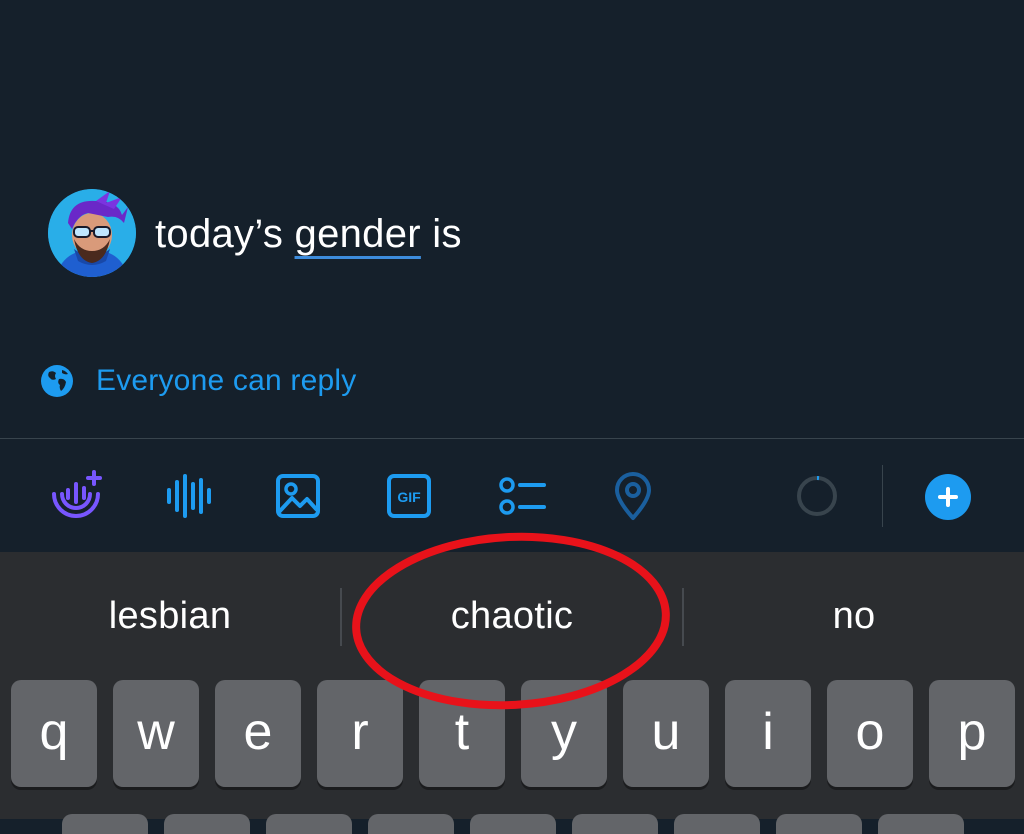 This screenshot has width=1024, height=834. I want to click on tweet-text-input: today’s gender is, so click(308, 234).